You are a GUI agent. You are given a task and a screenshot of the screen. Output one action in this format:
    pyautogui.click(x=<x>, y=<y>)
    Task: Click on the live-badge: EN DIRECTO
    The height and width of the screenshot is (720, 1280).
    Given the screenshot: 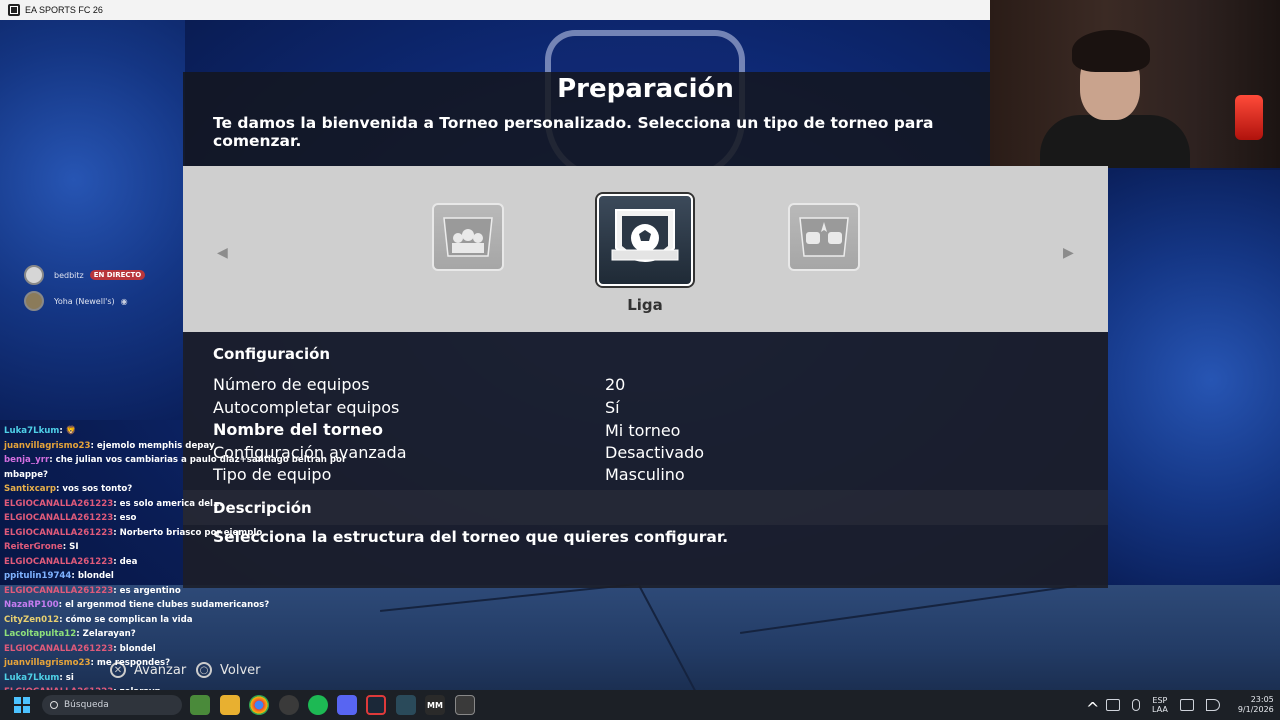 What is the action you would take?
    pyautogui.click(x=117, y=275)
    